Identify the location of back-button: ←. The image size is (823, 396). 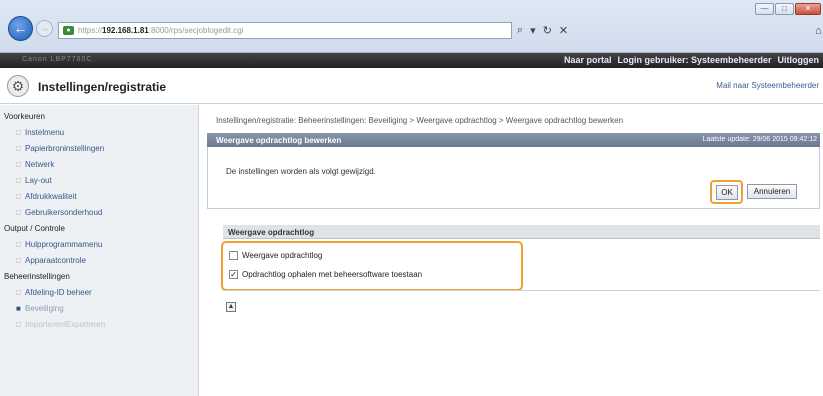
(20, 28).